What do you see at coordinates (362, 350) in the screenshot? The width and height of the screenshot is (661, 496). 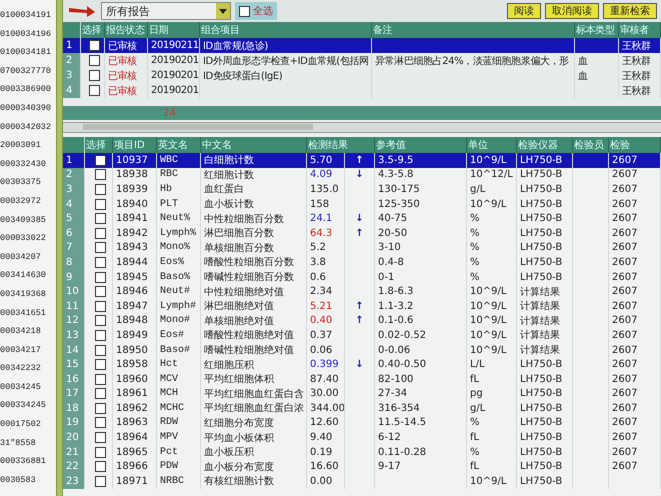 I see `result-row: 14 18950 Baso# 嗜碱性粒细胞绝对值 0.06 0-0.06 10^9/L 计算结果 2607` at bounding box center [362, 350].